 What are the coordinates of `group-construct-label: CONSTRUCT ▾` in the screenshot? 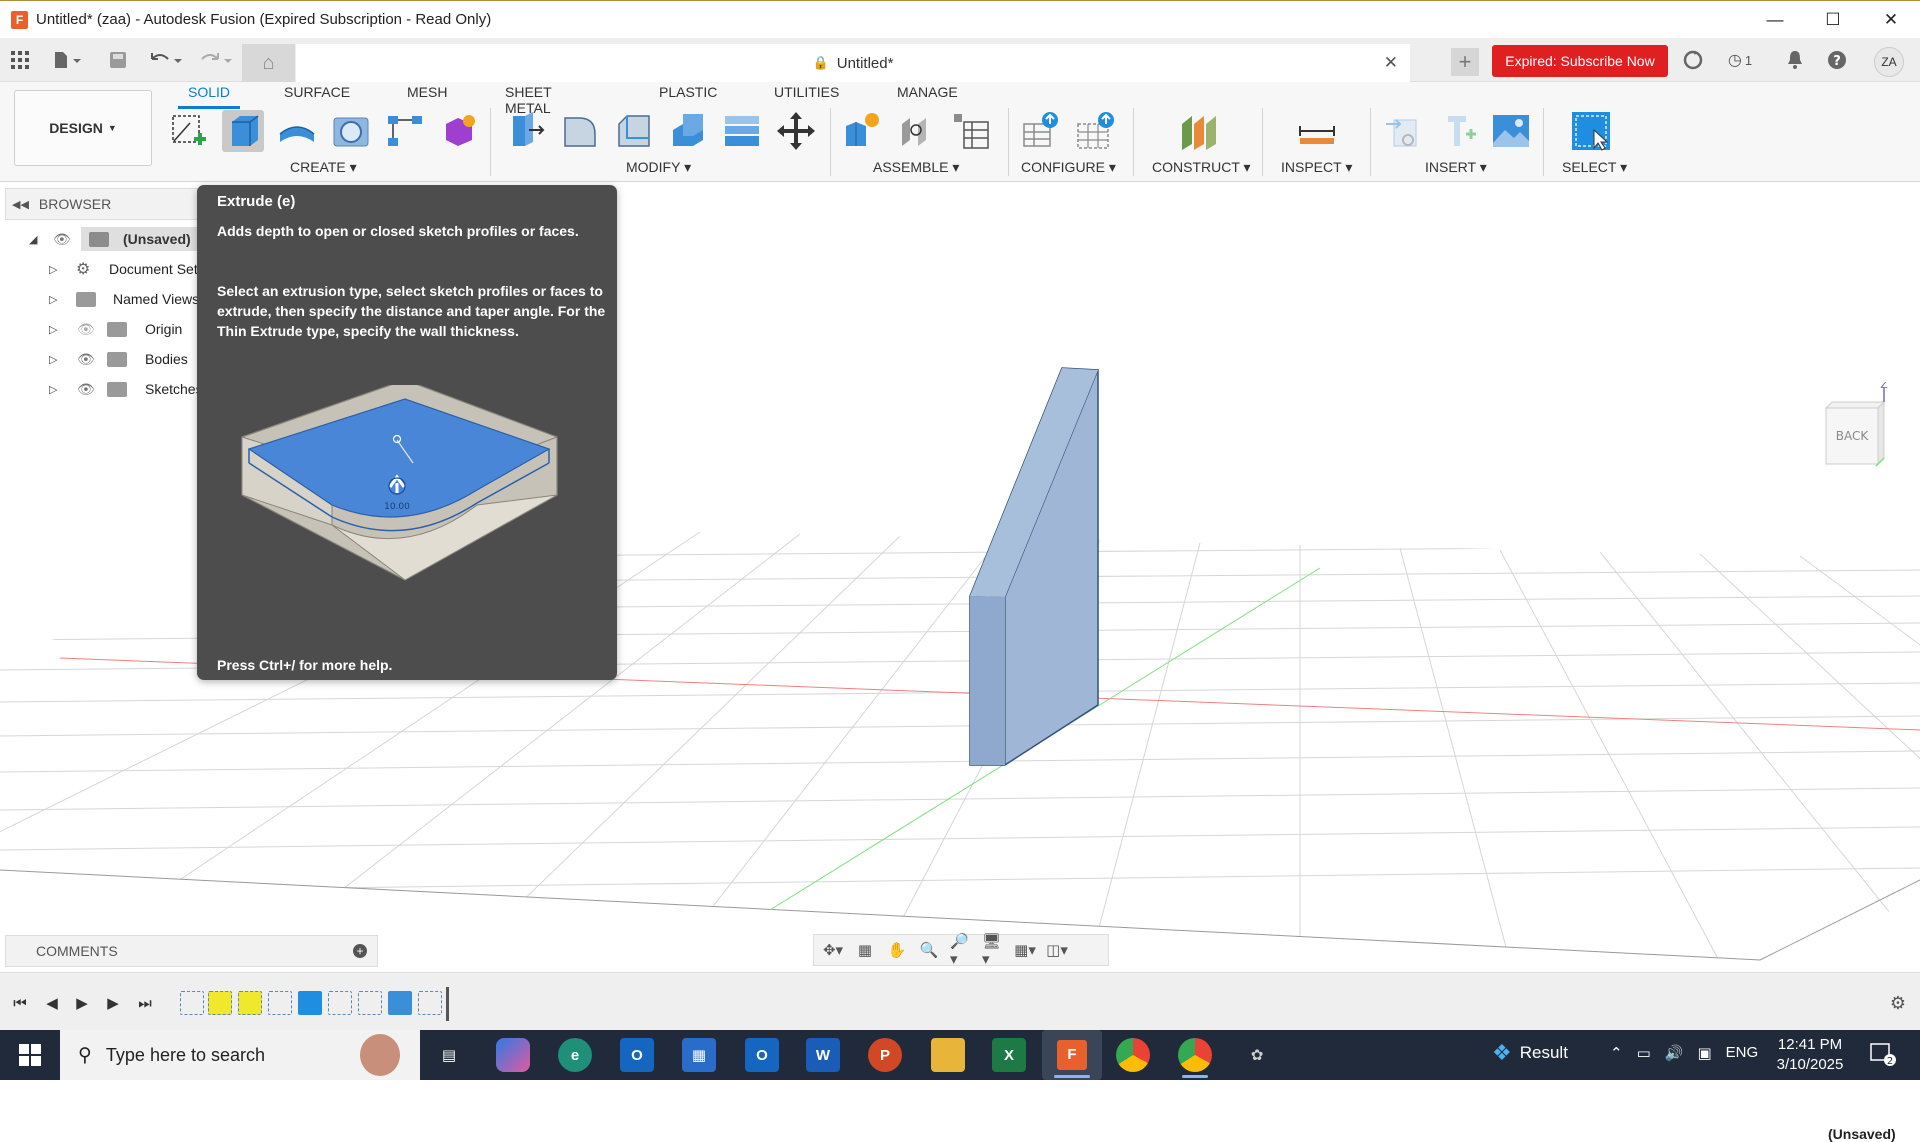 It's located at (1201, 167).